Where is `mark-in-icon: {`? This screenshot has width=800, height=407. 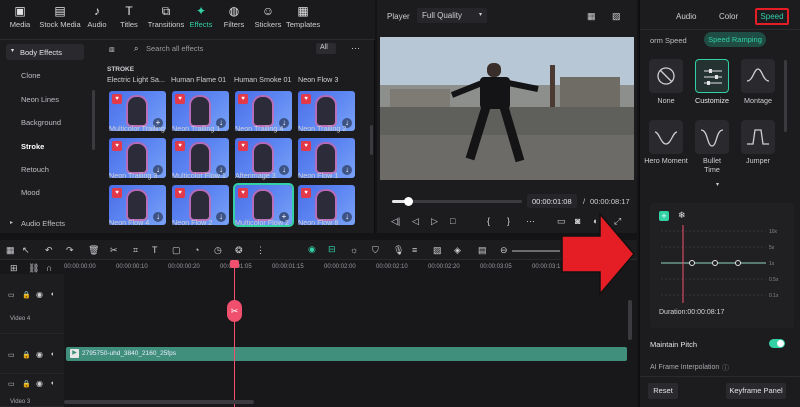 mark-in-icon: { is located at coordinates (488, 221).